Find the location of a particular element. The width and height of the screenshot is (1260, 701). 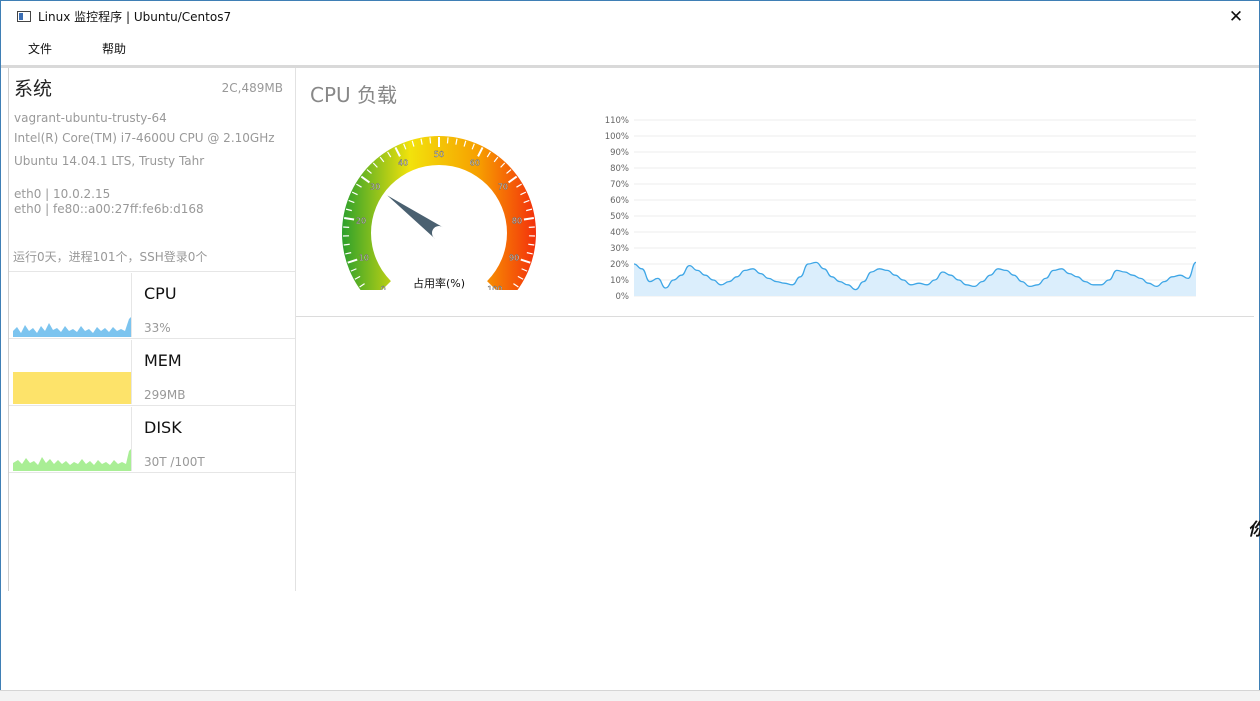

gauge-tick-label: 100 is located at coordinates (494, 287).